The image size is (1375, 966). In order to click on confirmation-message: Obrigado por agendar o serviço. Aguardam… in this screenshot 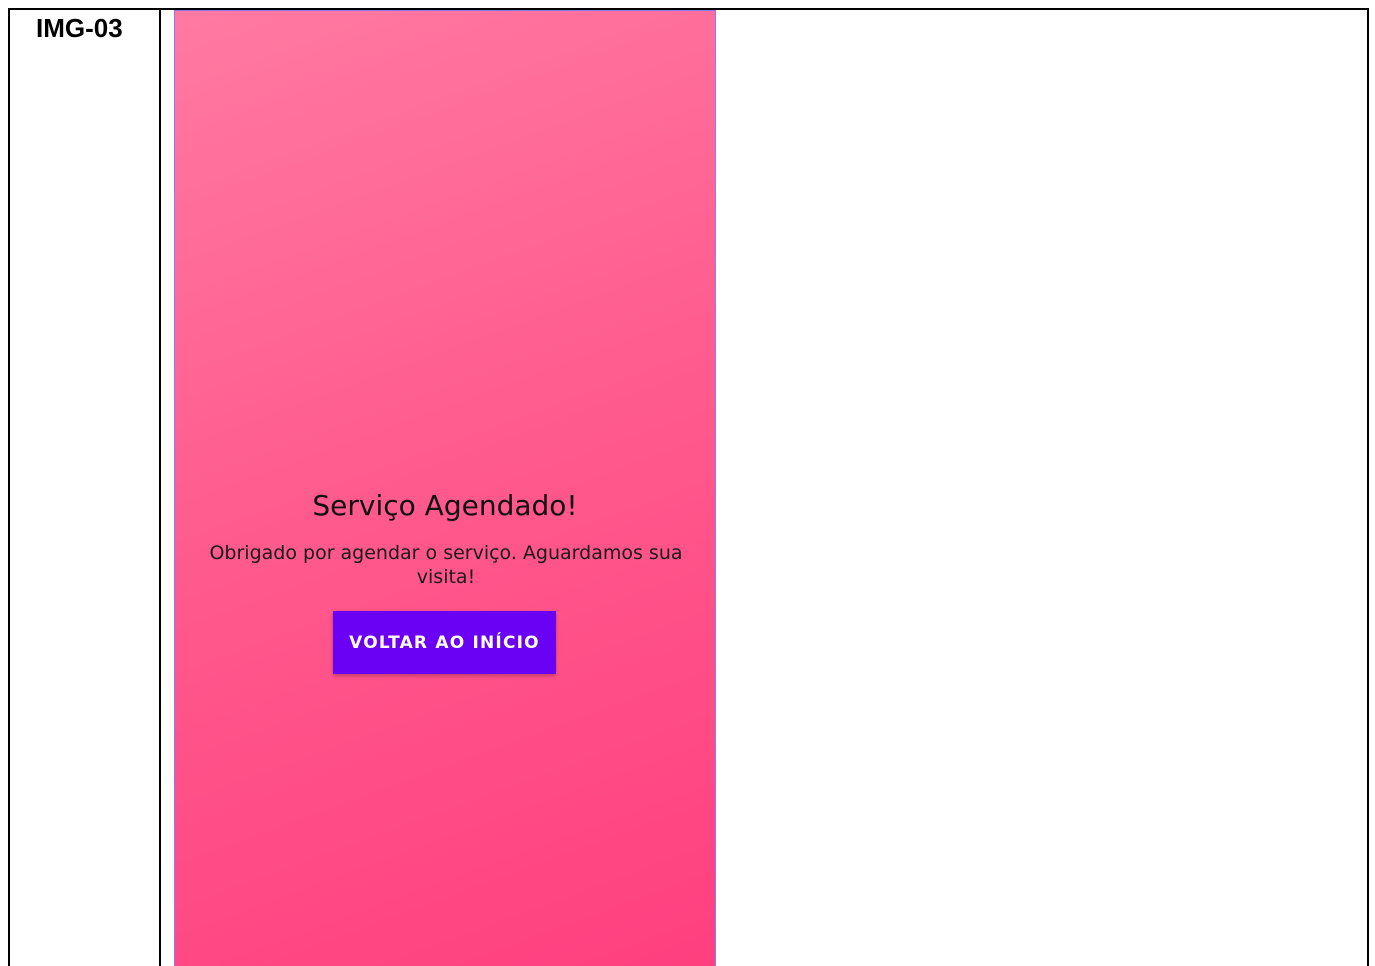, I will do `click(446, 565)`.